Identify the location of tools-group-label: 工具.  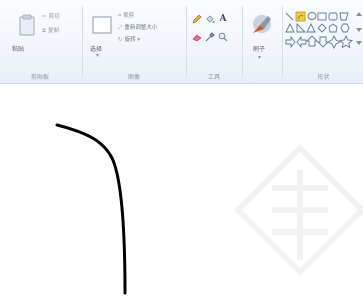
(213, 77).